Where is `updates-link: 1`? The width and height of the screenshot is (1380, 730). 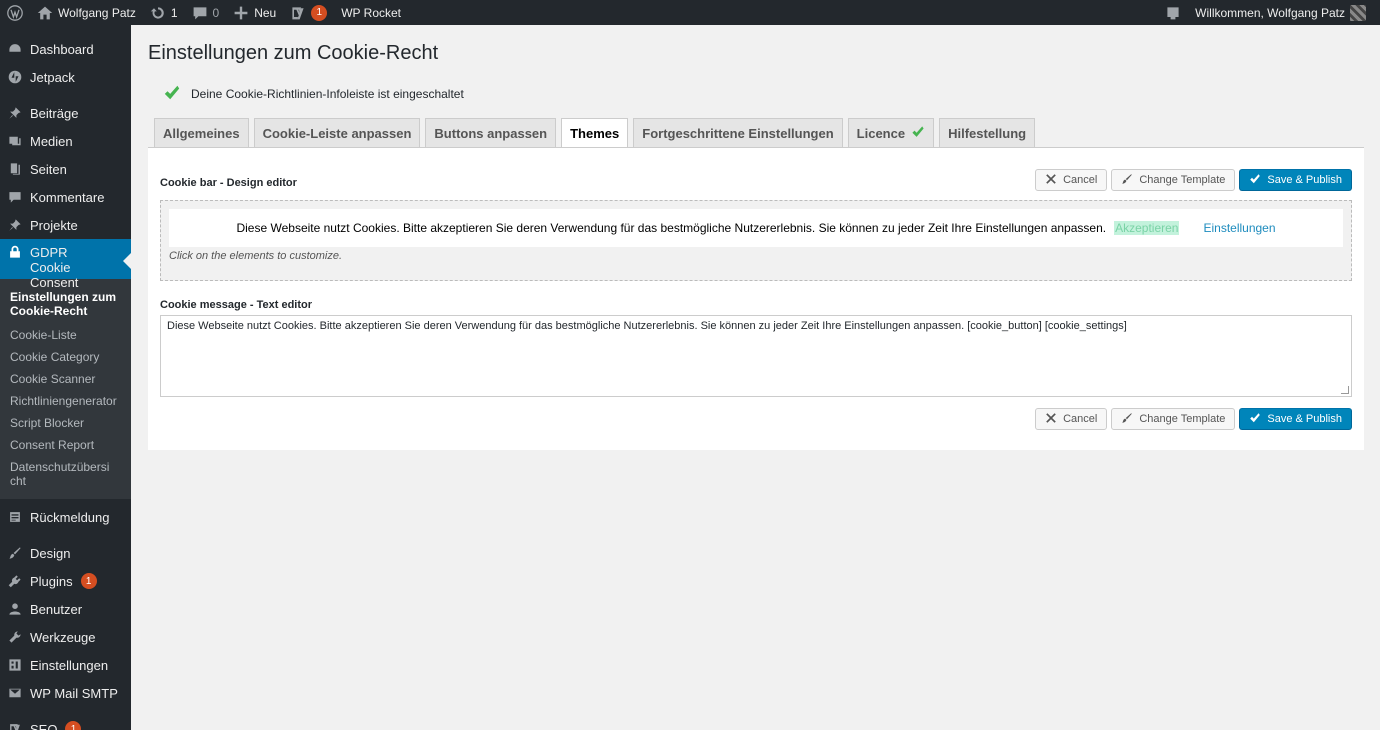 updates-link: 1 is located at coordinates (164, 12).